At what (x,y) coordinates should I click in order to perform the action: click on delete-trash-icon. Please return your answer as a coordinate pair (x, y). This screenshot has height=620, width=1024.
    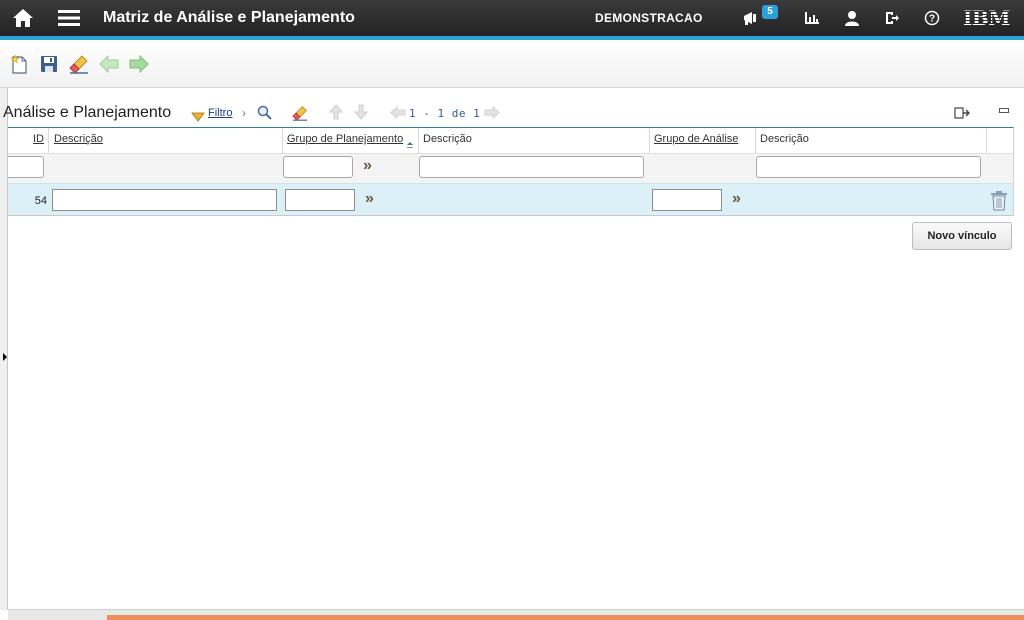
    Looking at the image, I should click on (999, 203).